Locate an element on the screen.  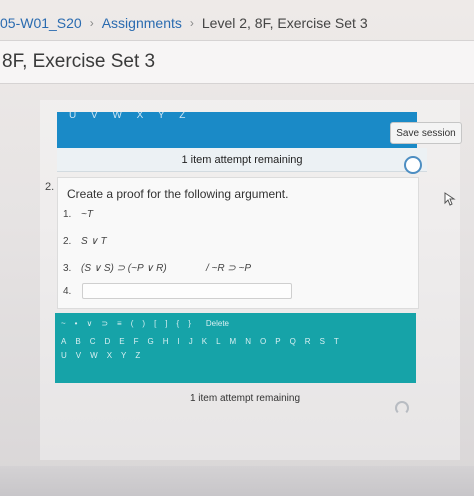
proof-line-input is located at coordinates (187, 291).